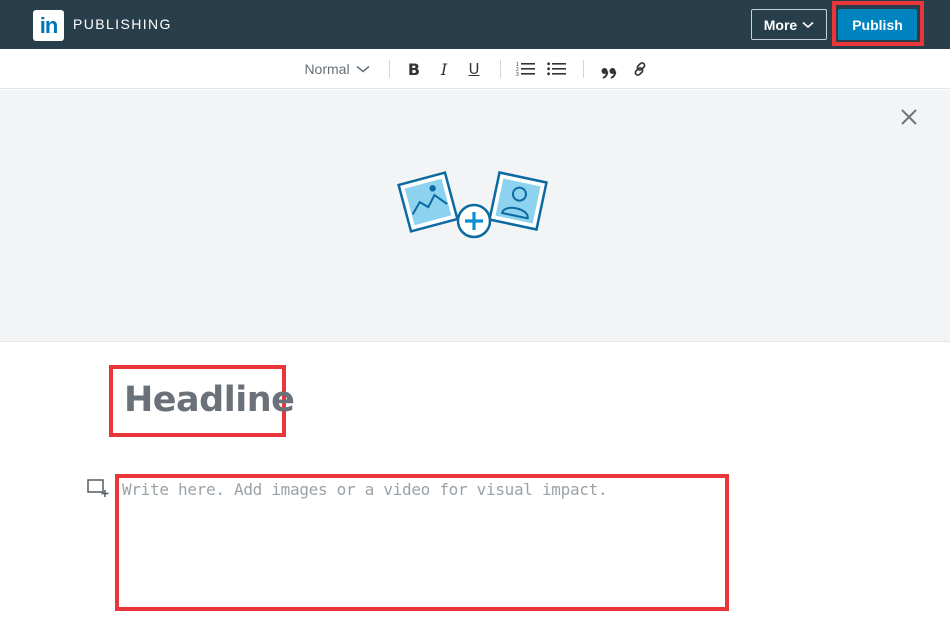  I want to click on numbered-list-button: 1 2 3, so click(526, 69).